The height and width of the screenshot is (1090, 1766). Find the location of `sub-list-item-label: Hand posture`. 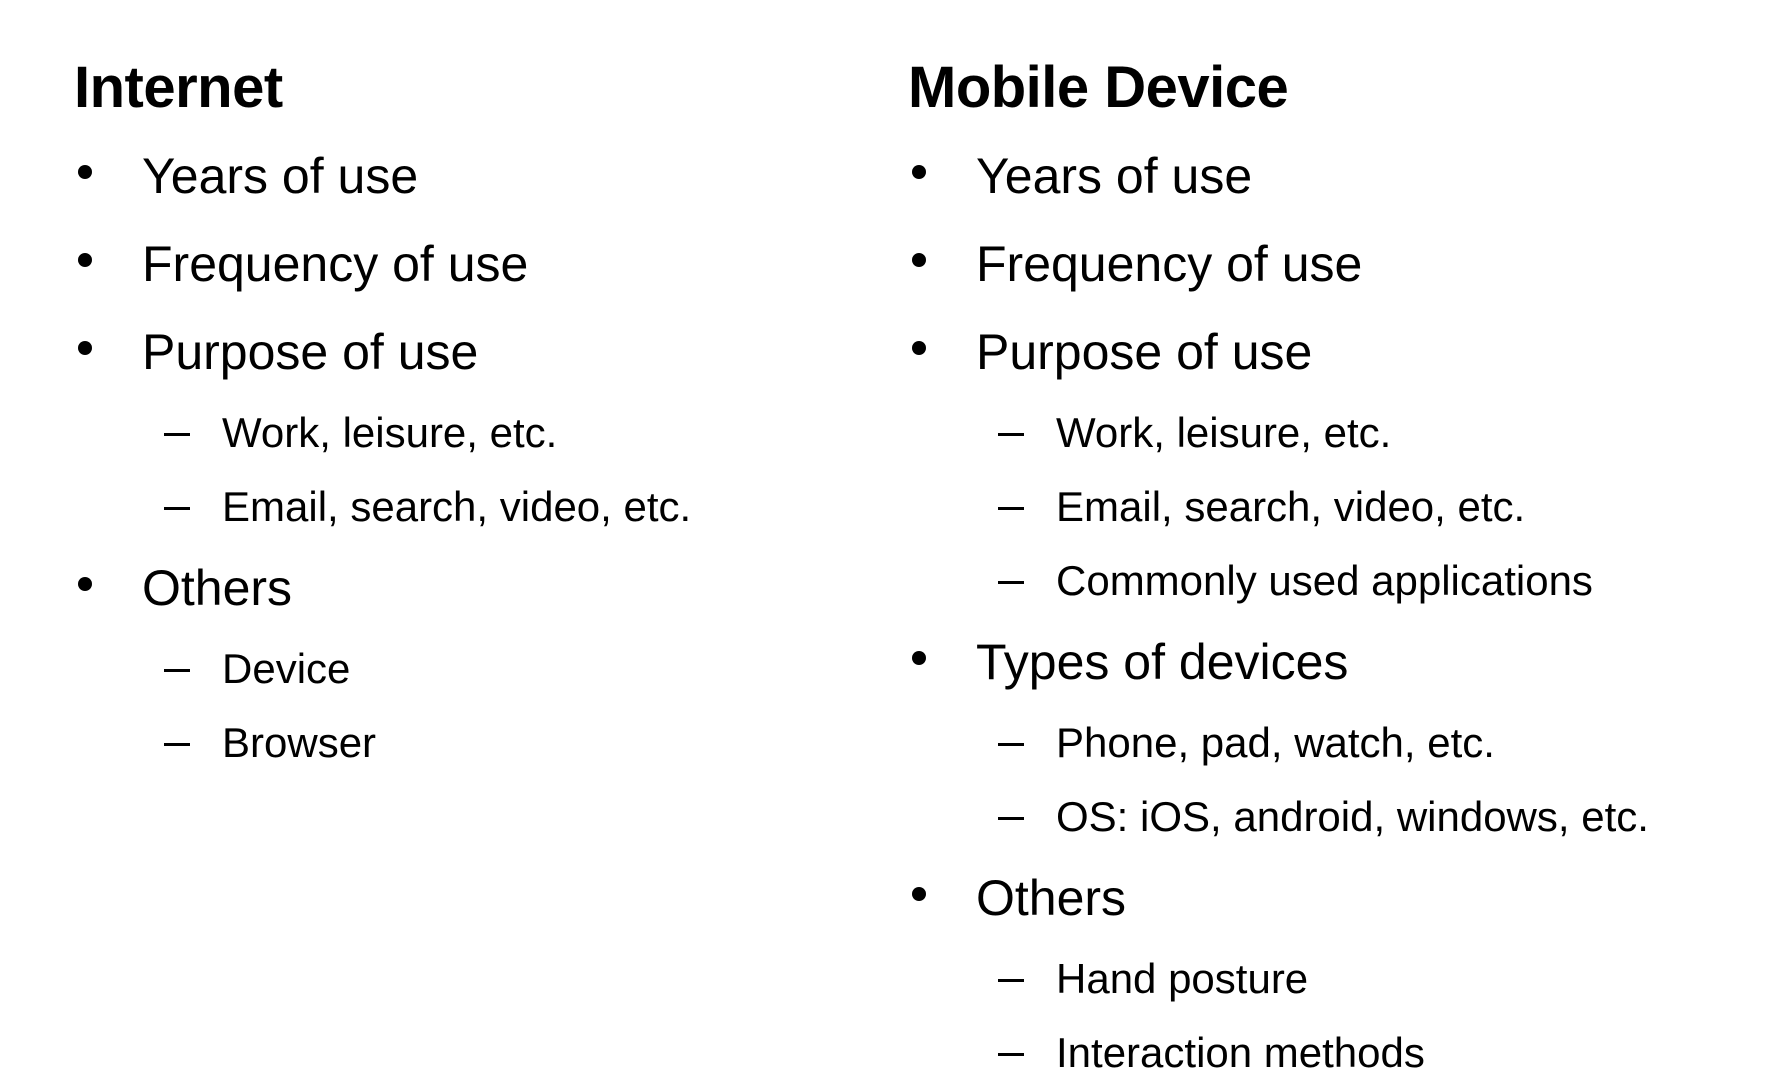

sub-list-item-label: Hand posture is located at coordinates (1182, 978).